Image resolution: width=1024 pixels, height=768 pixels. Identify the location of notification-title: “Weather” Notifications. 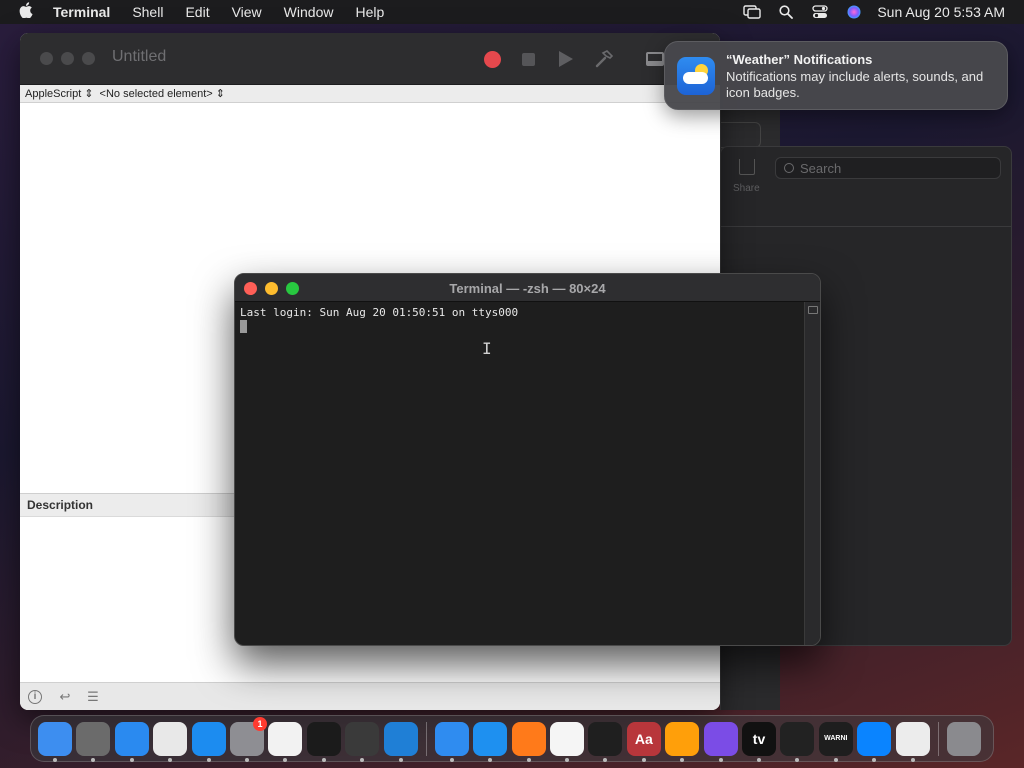
(799, 59).